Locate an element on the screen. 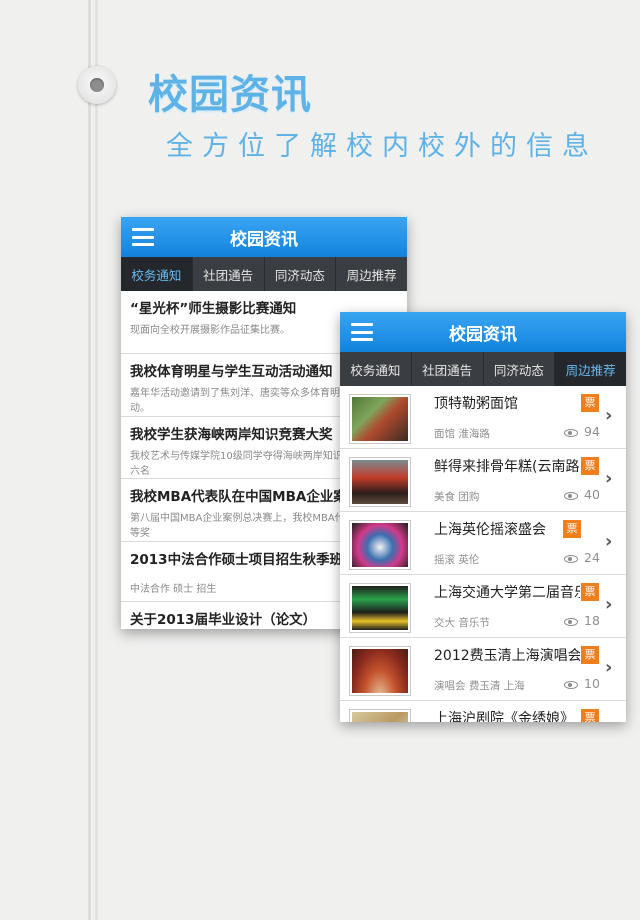  event-views: 40 is located at coordinates (592, 494).